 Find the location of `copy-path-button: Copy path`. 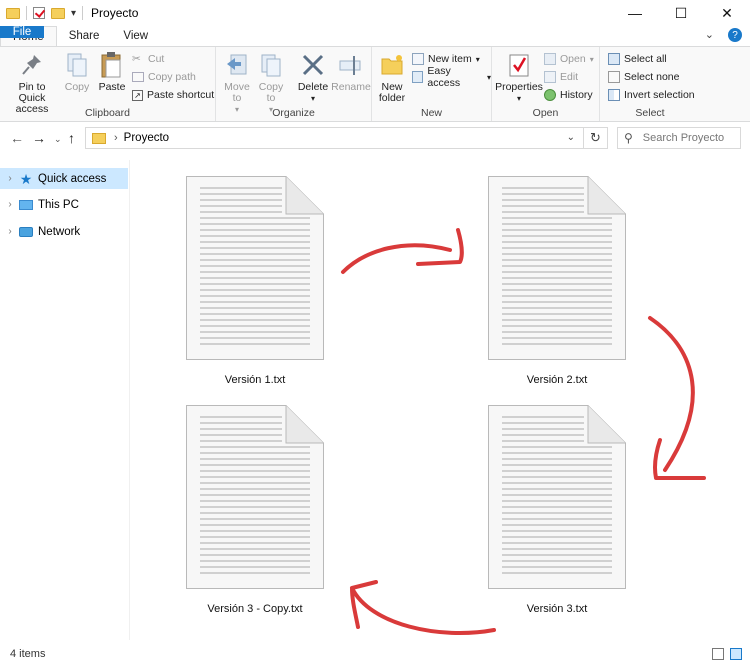

copy-path-button: Copy path is located at coordinates (164, 77).